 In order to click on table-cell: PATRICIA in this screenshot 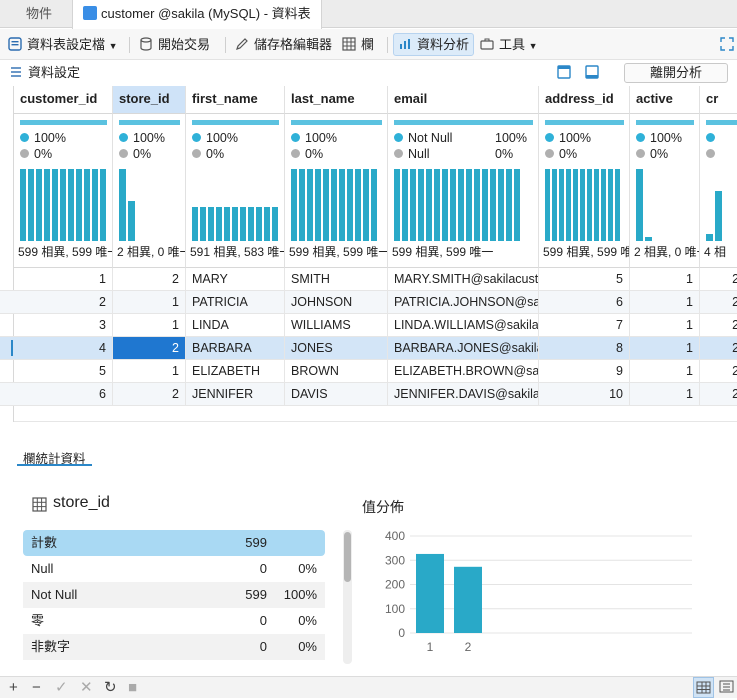, I will do `click(235, 302)`.